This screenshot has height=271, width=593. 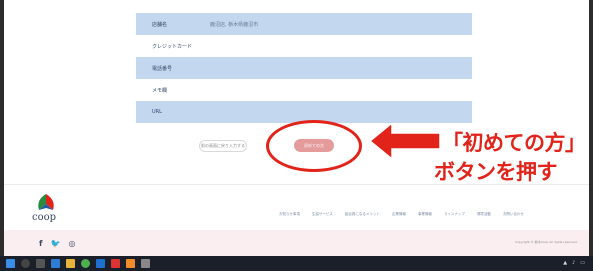 I want to click on taskbar: ▲ ♪ ▭, so click(x=296, y=263).